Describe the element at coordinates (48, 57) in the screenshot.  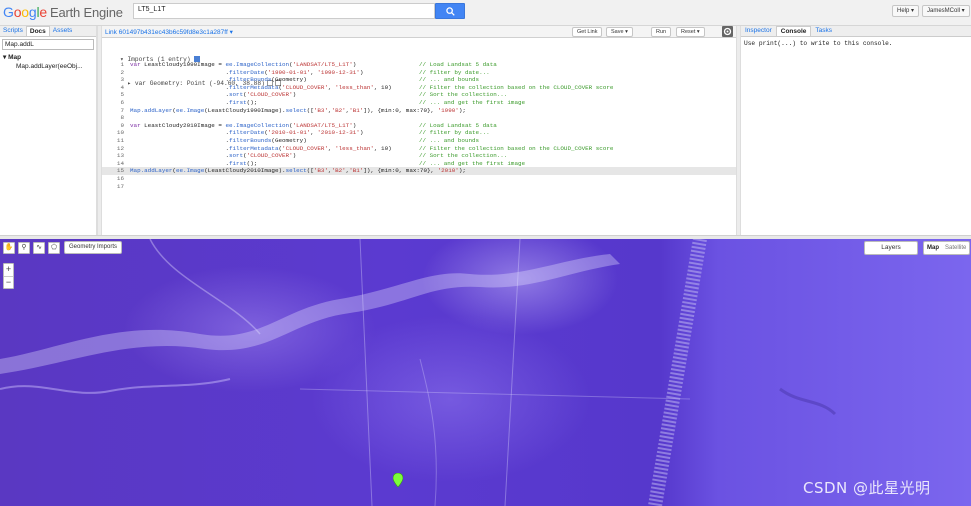
I see `docs-tree-map: ▾ Map` at that location.